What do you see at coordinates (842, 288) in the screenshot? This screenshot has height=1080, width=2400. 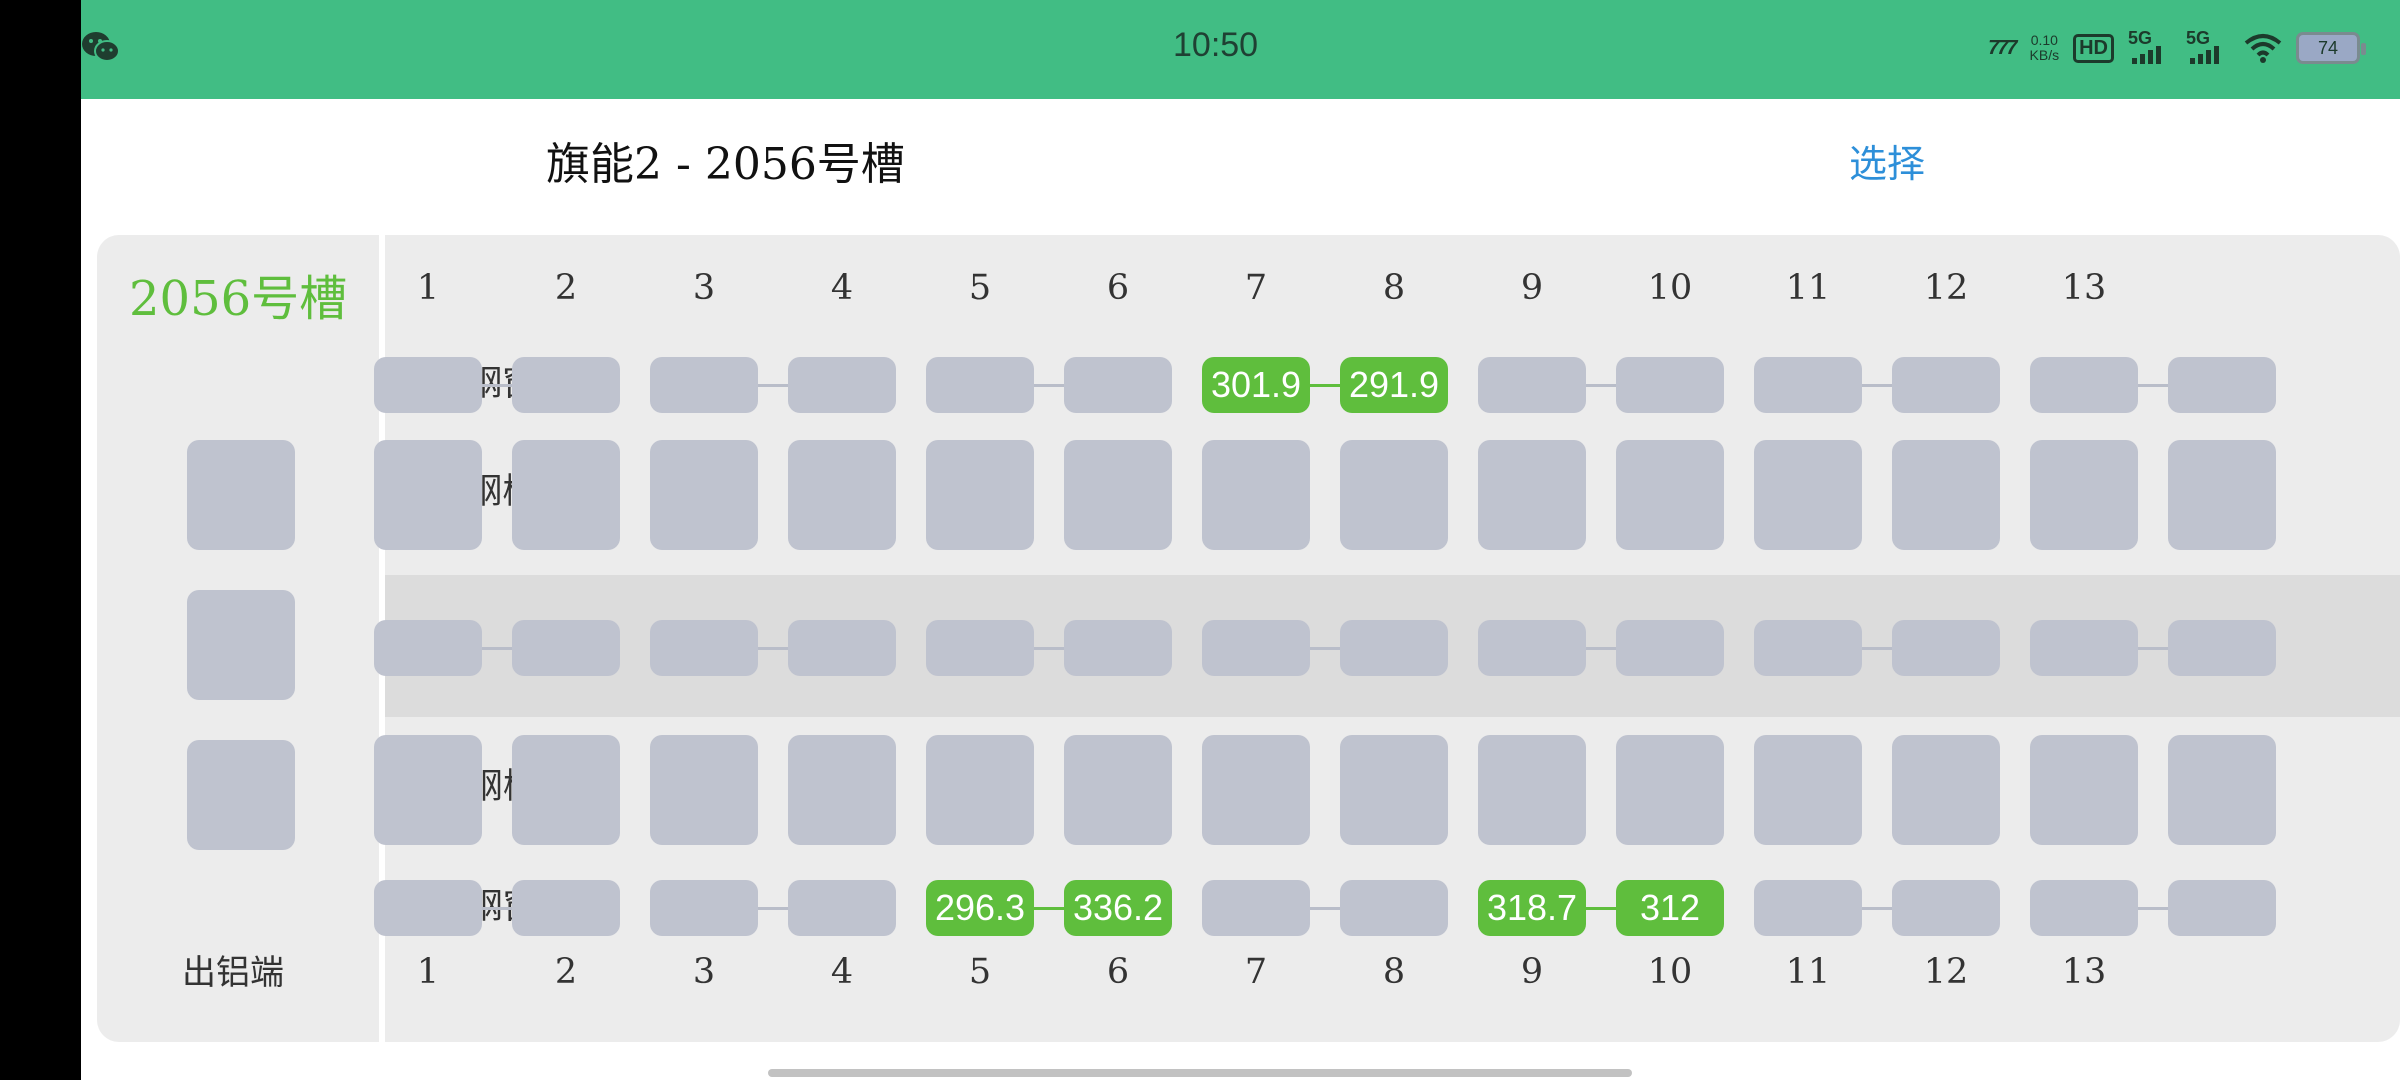 I see `column-number-top: 4` at bounding box center [842, 288].